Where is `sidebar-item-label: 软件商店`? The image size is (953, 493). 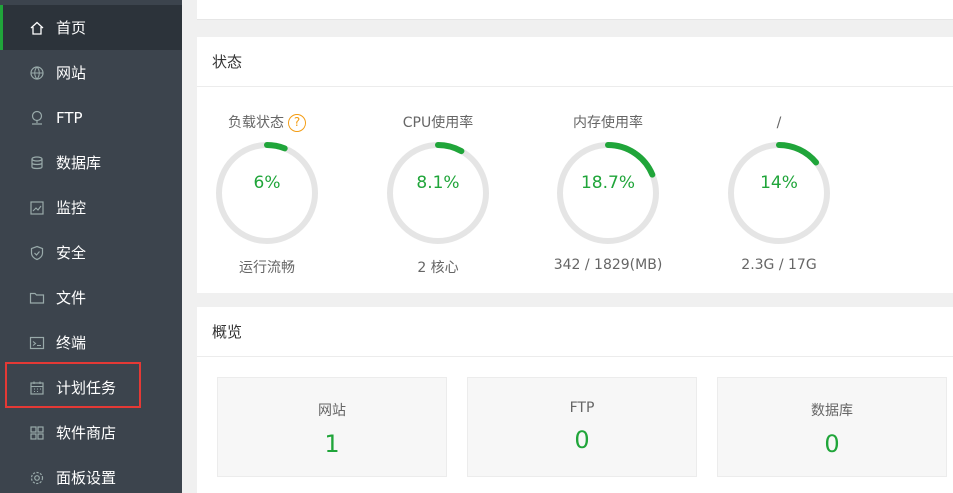
sidebar-item-label: 软件商店 is located at coordinates (86, 433).